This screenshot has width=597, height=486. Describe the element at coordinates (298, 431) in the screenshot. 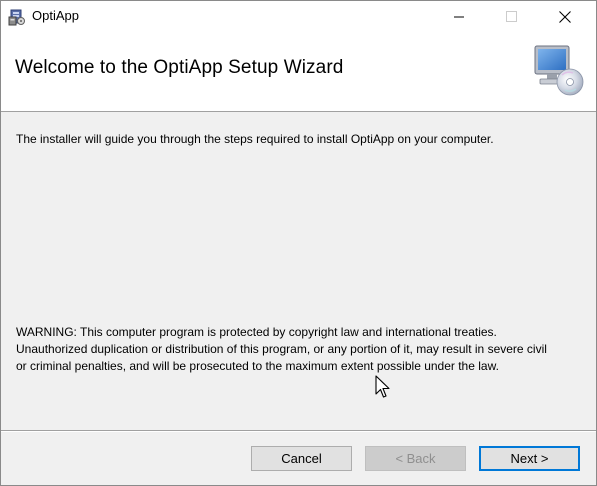

I see `footer-divider` at that location.